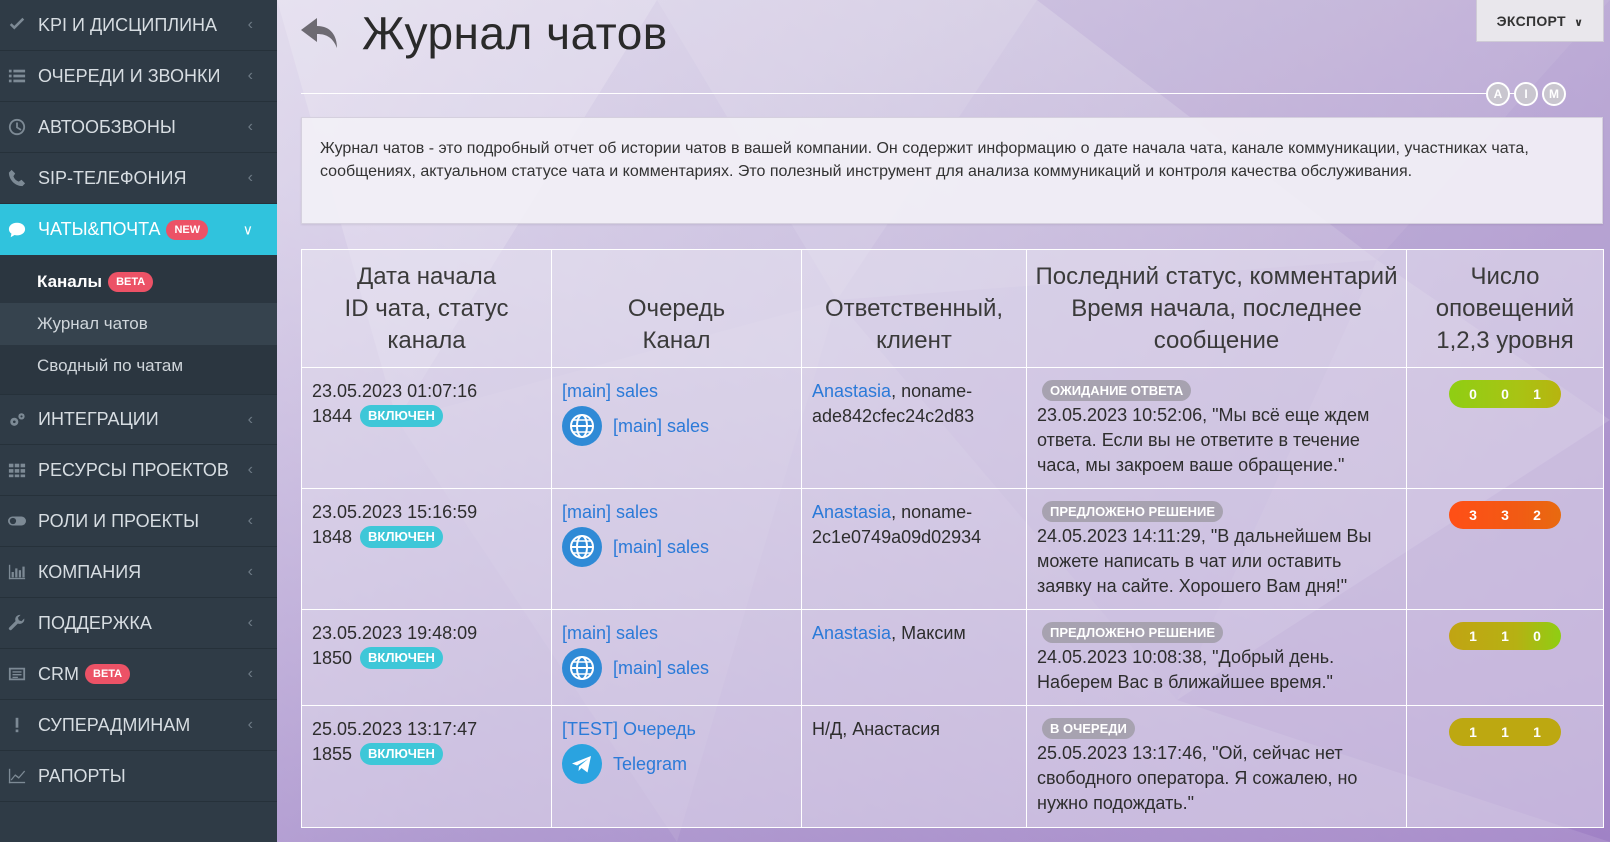 The height and width of the screenshot is (842, 1610). I want to click on submenu-item-channels: Каналы BETA, so click(138, 282).